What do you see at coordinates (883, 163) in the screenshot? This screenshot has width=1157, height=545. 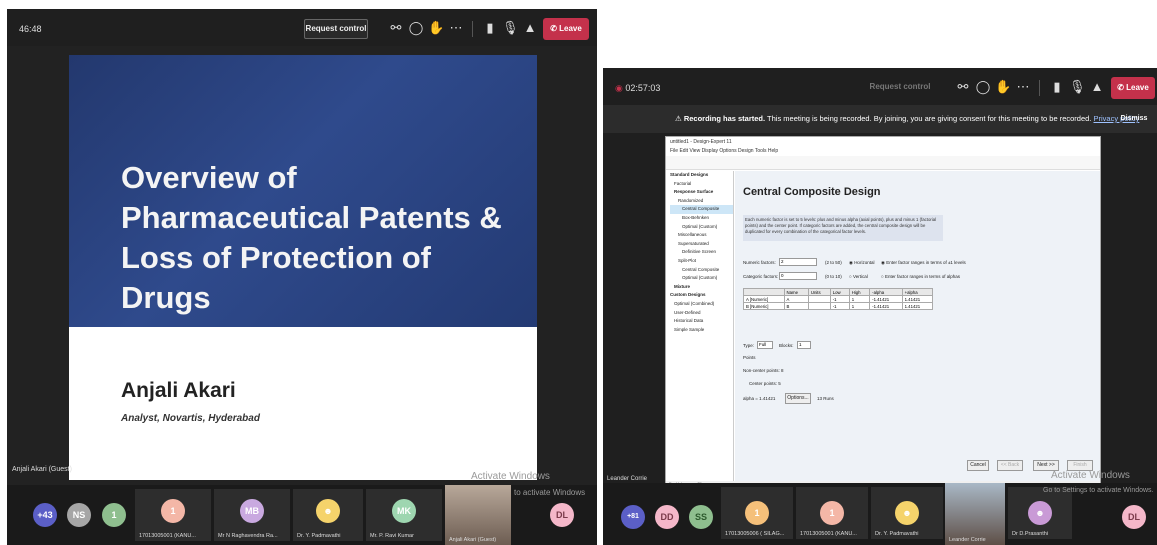 I see `app-toolbar` at bounding box center [883, 163].